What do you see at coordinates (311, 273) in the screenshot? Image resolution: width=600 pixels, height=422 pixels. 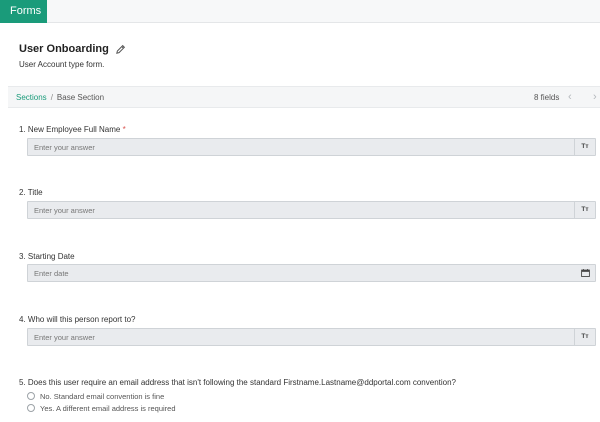 I see `starting-date-input: Enter date` at bounding box center [311, 273].